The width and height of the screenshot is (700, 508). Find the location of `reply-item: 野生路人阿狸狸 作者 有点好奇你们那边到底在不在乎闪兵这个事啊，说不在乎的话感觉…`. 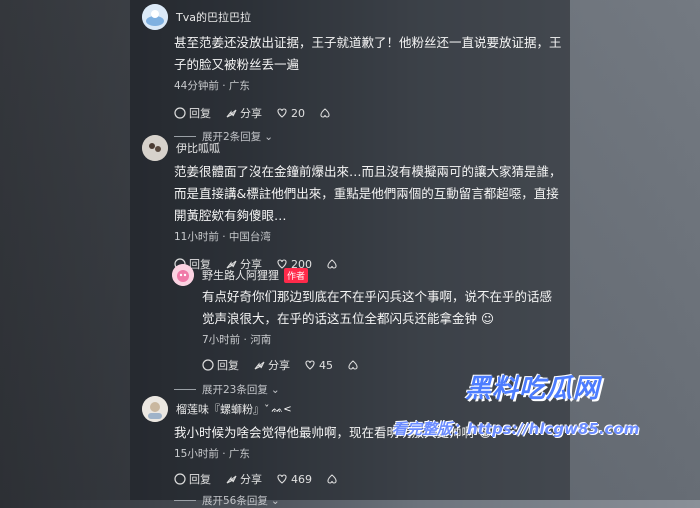

reply-item: 野生路人阿狸狸 作者 有点好奇你们那边到底在不在乎闪兵这个事啊，说不在乎的话感觉… is located at coordinates (367, 318).